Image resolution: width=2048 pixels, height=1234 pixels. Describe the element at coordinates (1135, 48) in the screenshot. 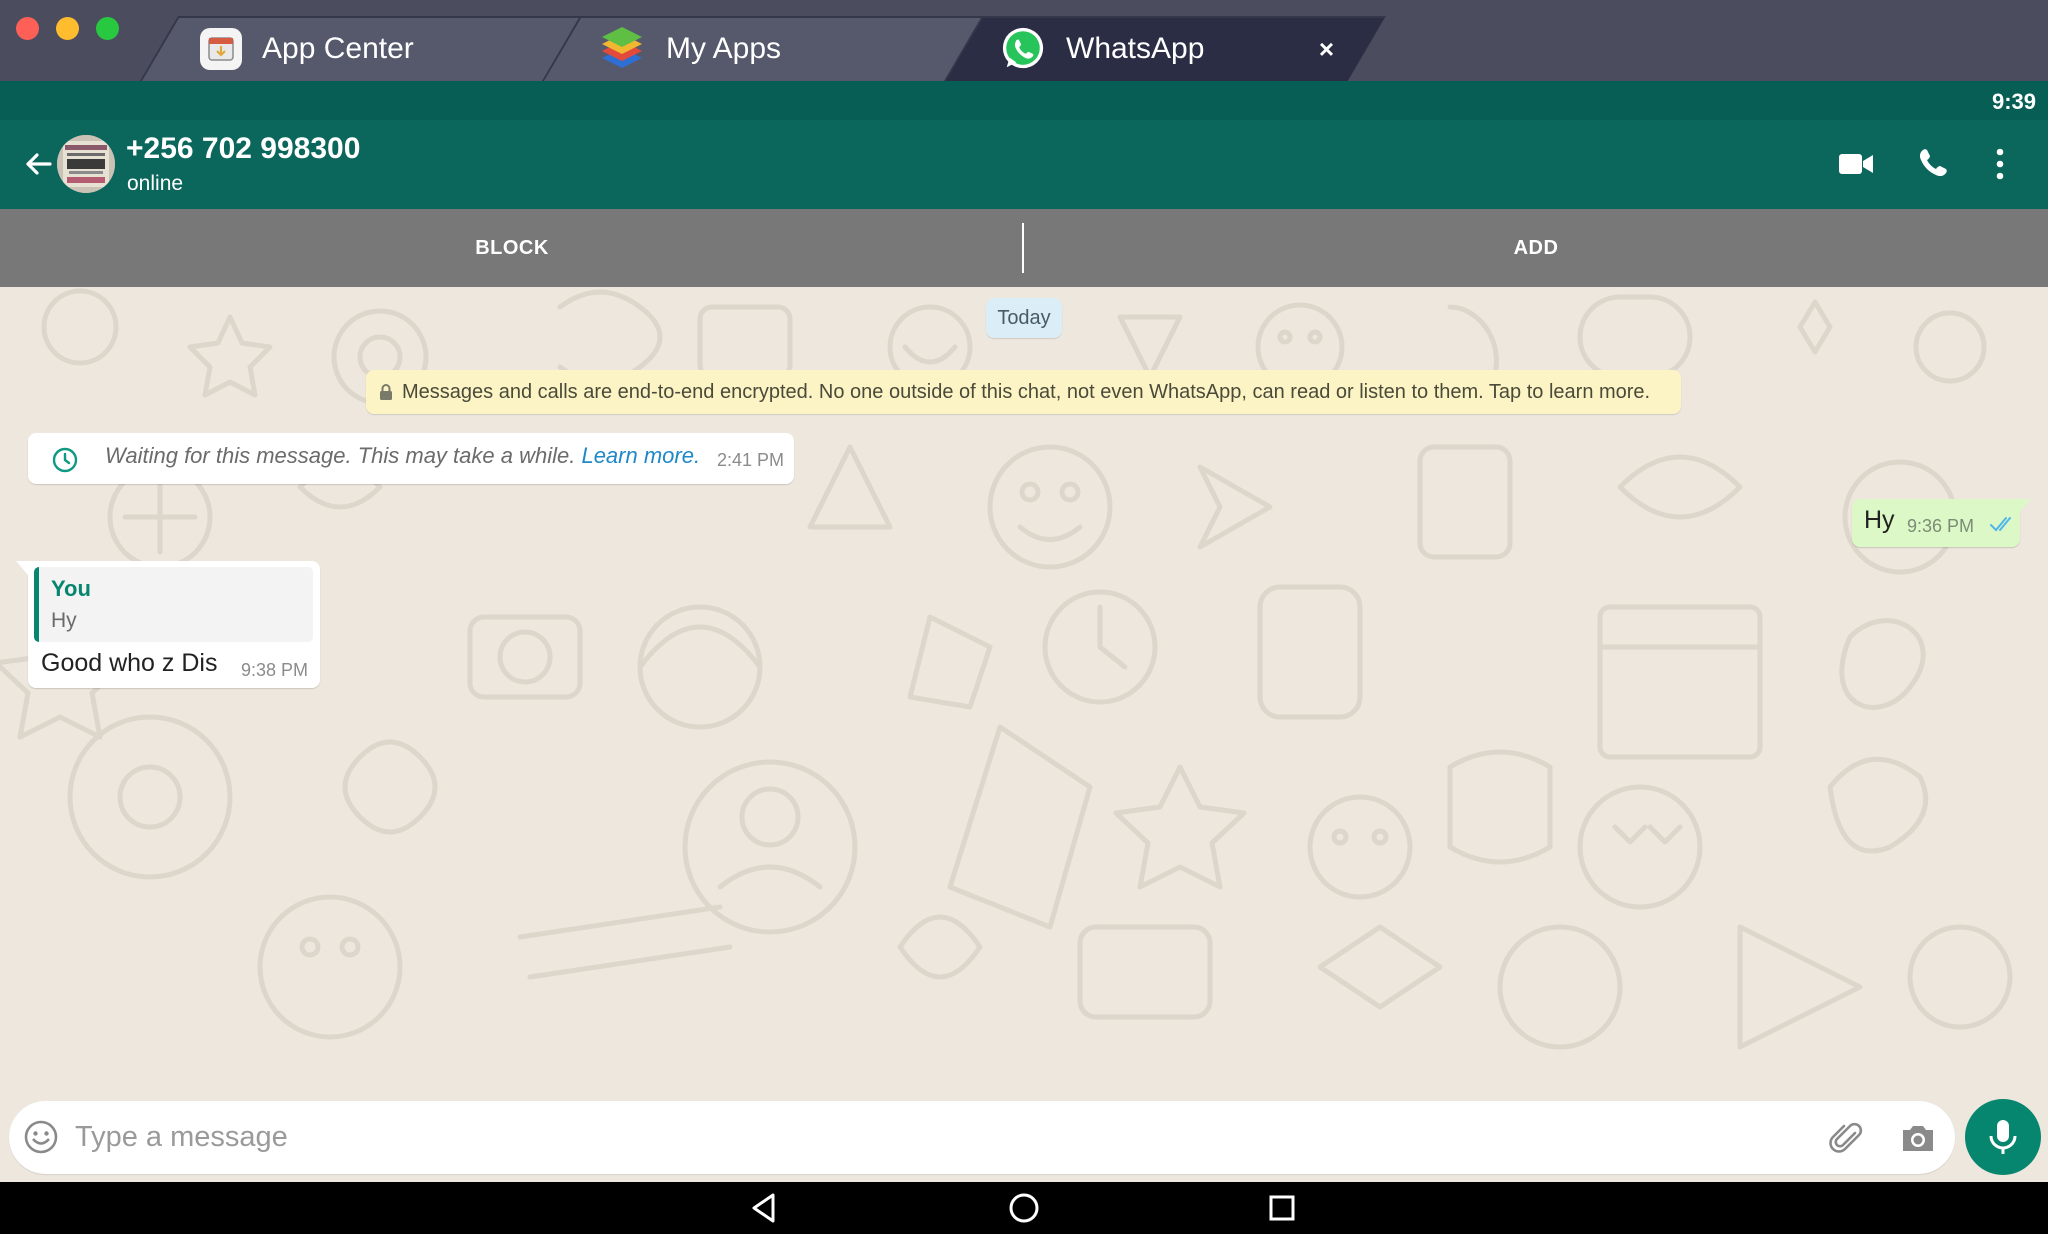

I see `tab-label: WhatsApp` at that location.